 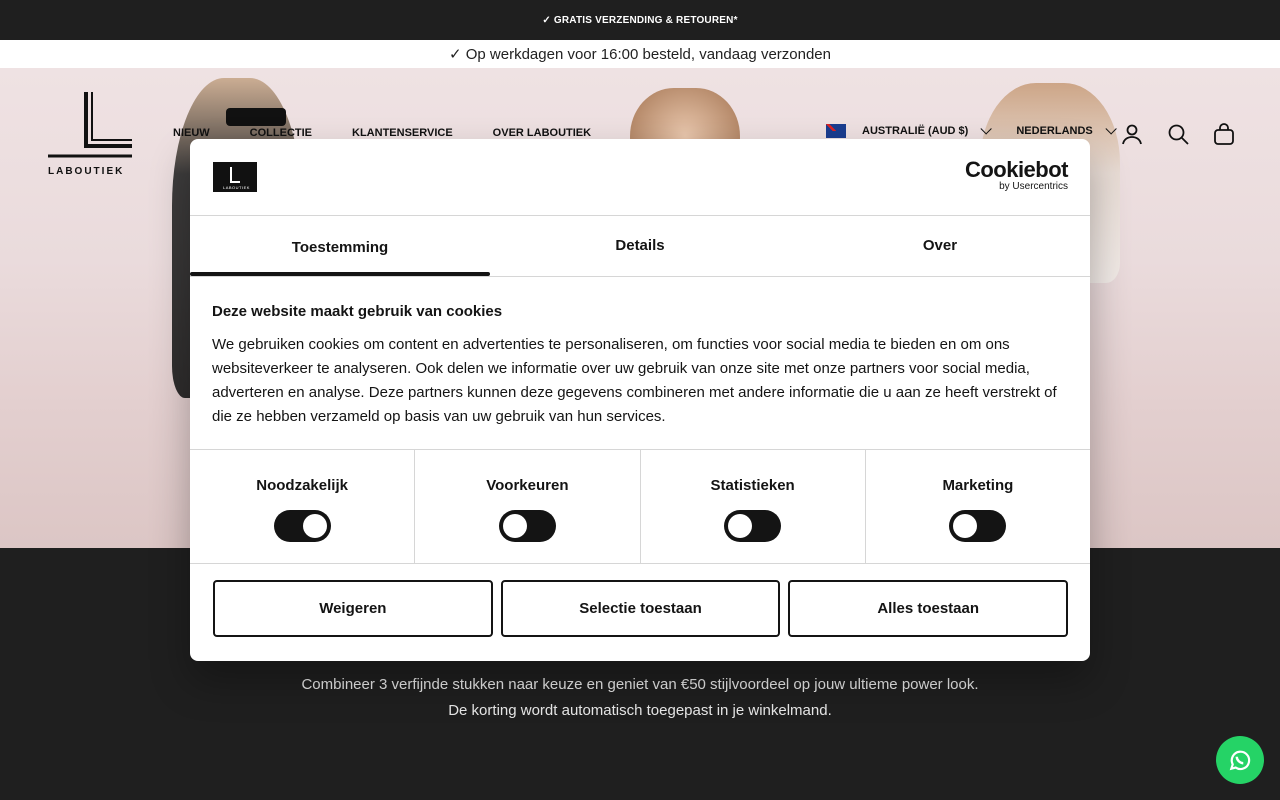 I want to click on locale-selectors: AUSTRALIË (AUD $) NEDERLANDS, so click(x=971, y=130).